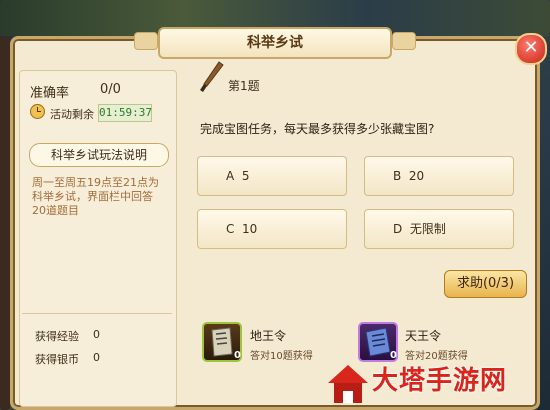 This screenshot has width=550, height=410. Describe the element at coordinates (96, 334) in the screenshot. I see `exp-value: 0` at that location.